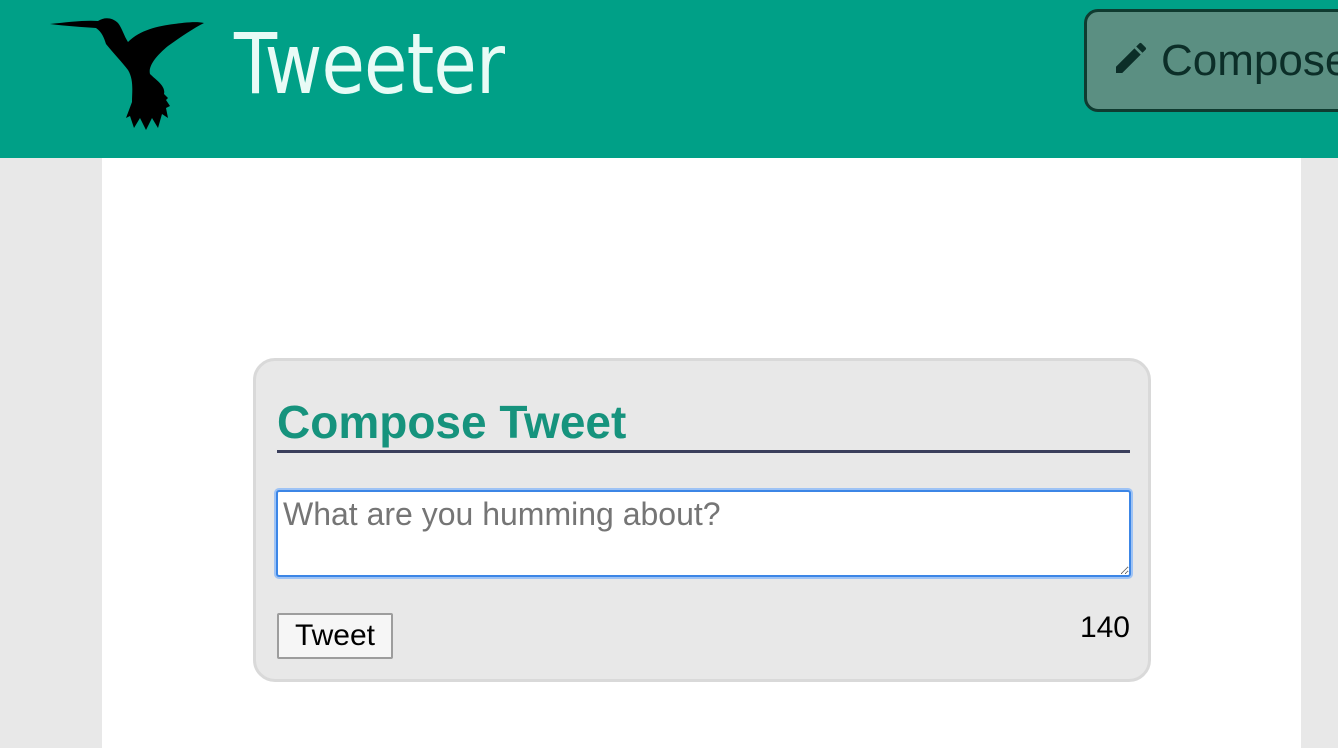 Image resolution: width=1338 pixels, height=748 pixels. I want to click on hummingbird-logo-icon, so click(127, 74).